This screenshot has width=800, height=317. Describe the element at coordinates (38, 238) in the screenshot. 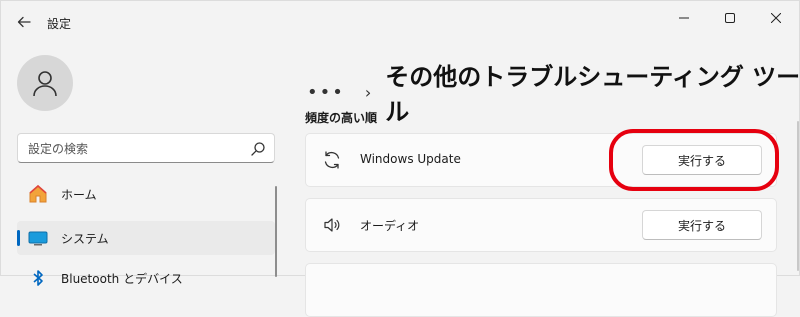

I see `system-monitor-icon` at that location.